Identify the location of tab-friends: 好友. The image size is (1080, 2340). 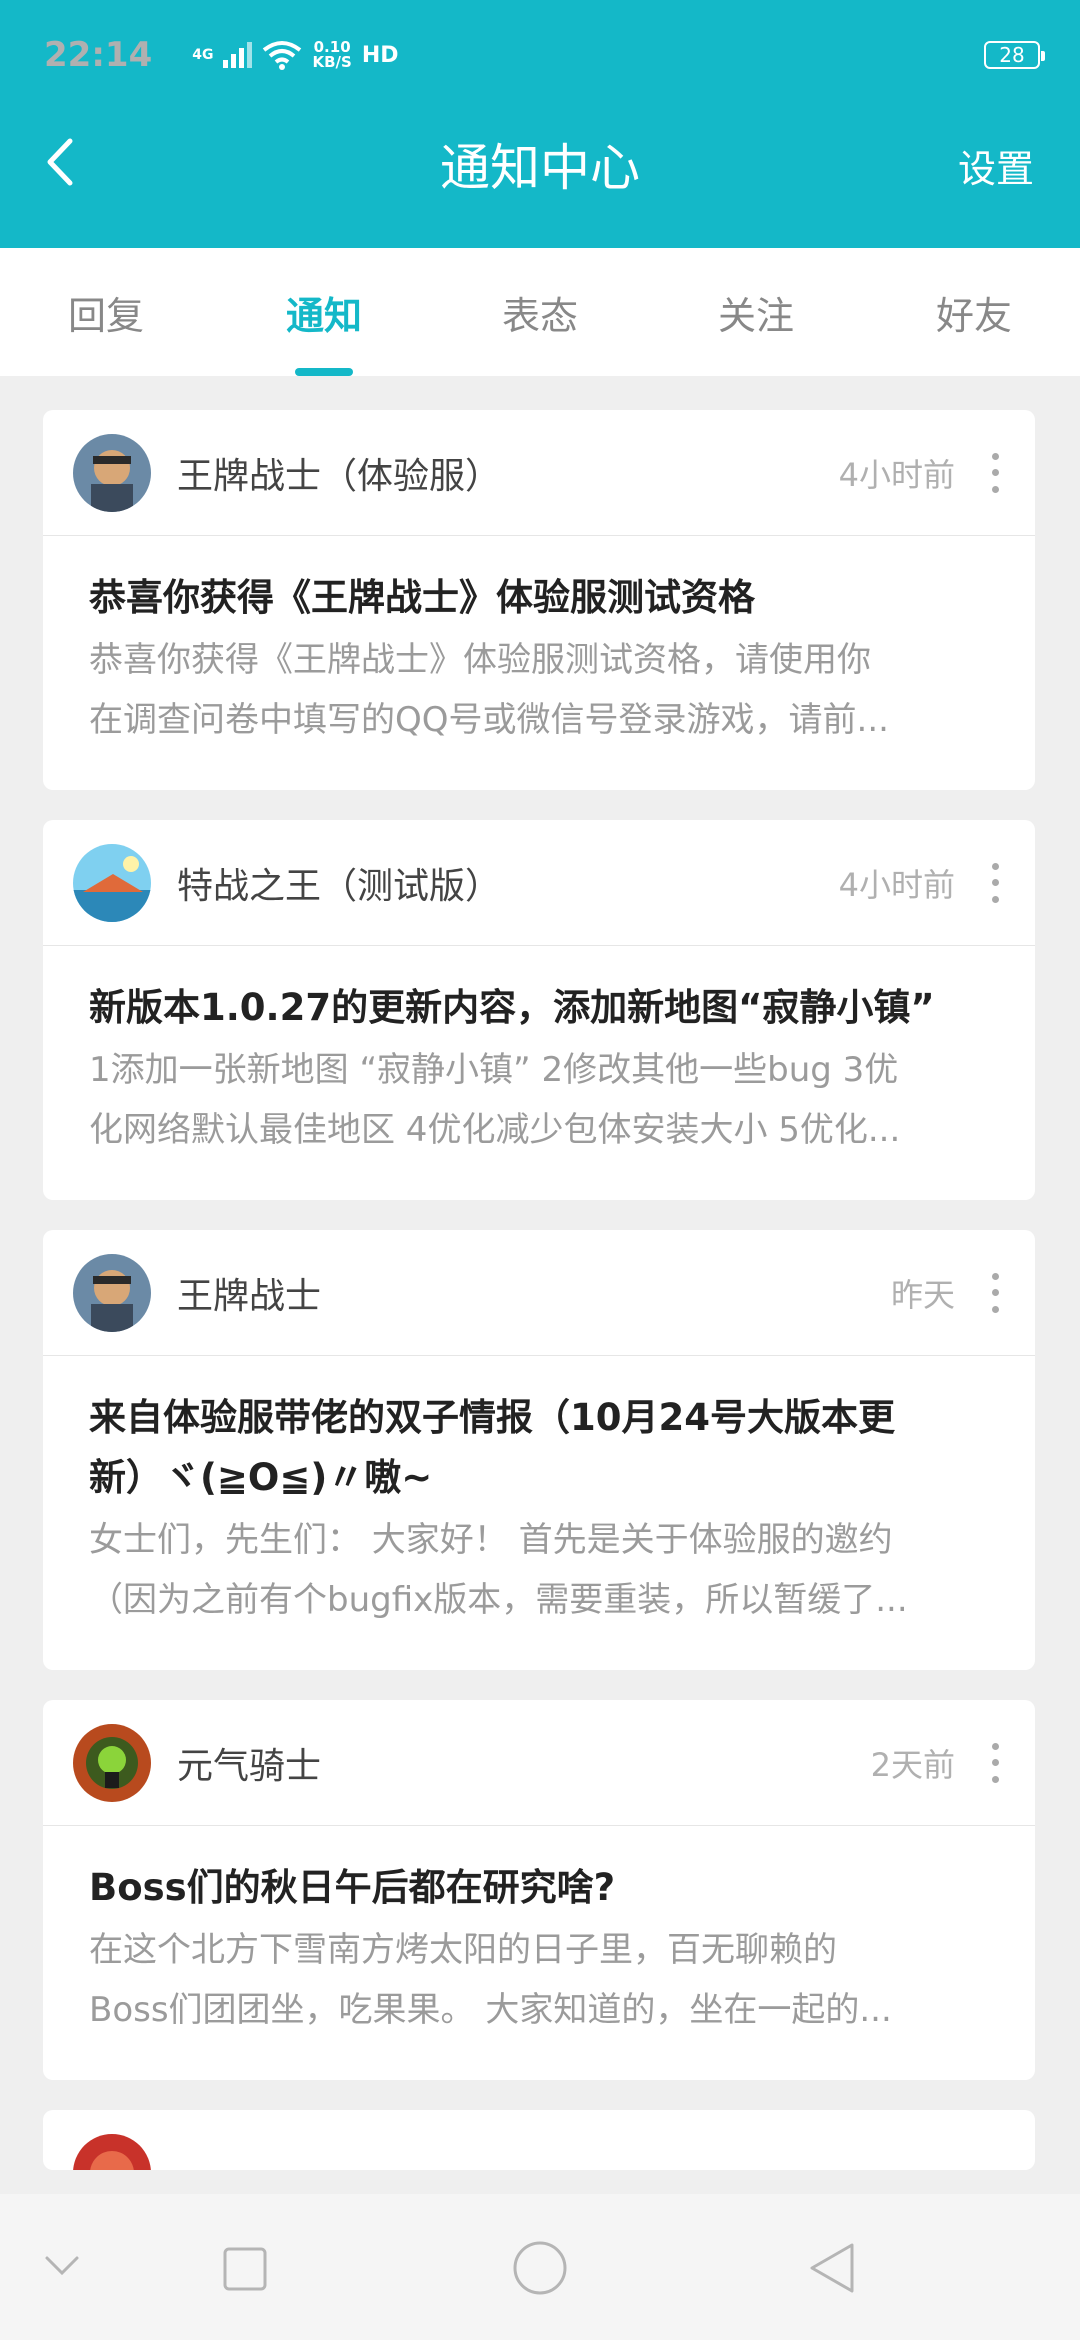
(972, 312).